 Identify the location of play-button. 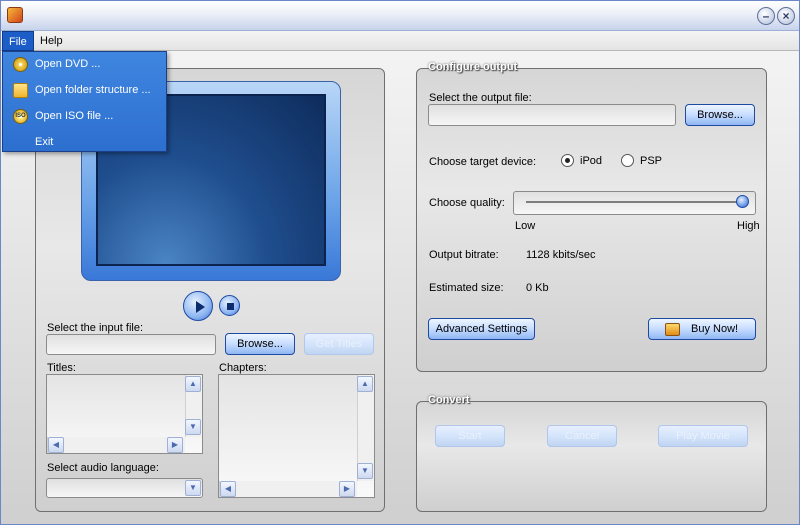
(198, 306).